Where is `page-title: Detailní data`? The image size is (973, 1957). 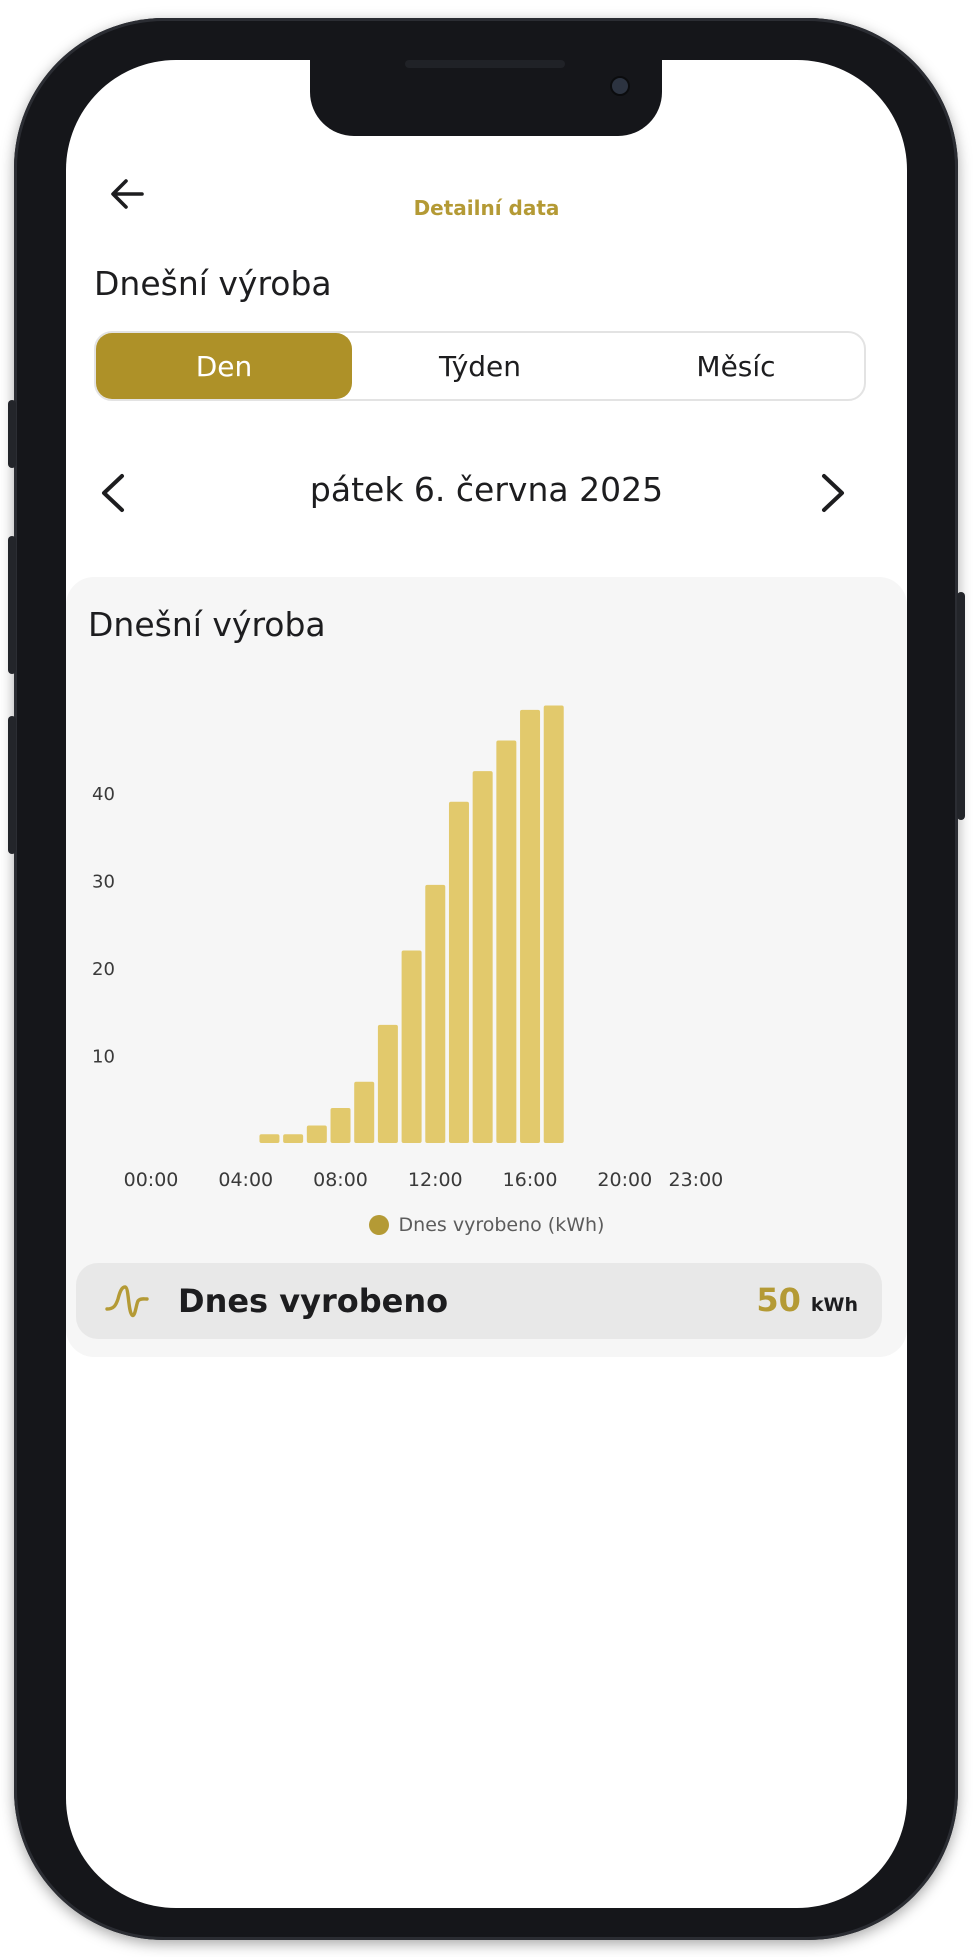
page-title: Detailní data is located at coordinates (486, 208).